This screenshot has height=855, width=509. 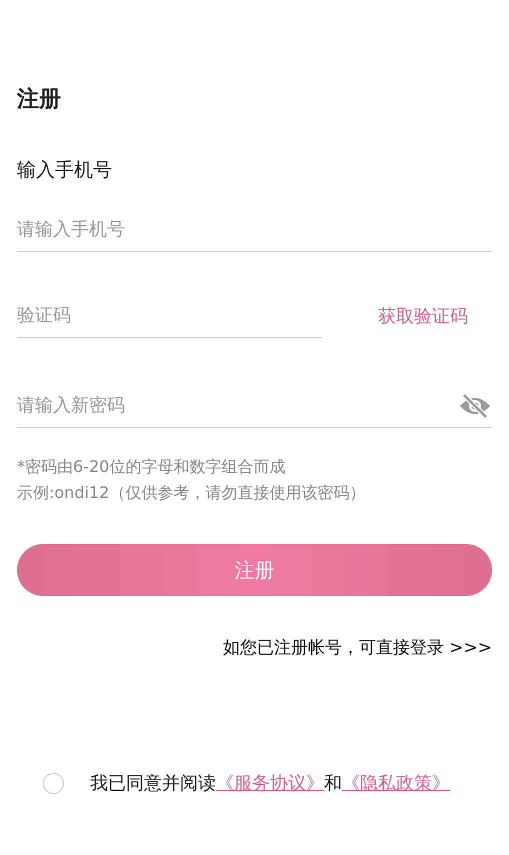 What do you see at coordinates (53, 783) in the screenshot?
I see `agree-checkbox` at bounding box center [53, 783].